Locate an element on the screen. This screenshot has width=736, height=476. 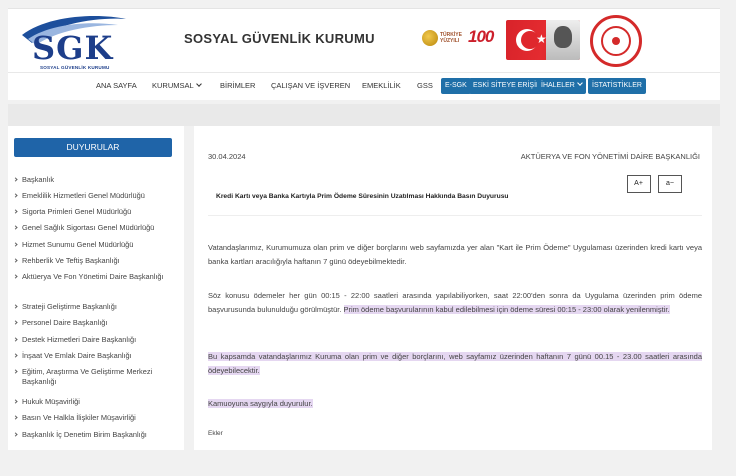
sidebar-item: Personel Daire Başkanlığı is located at coordinates (91, 323).